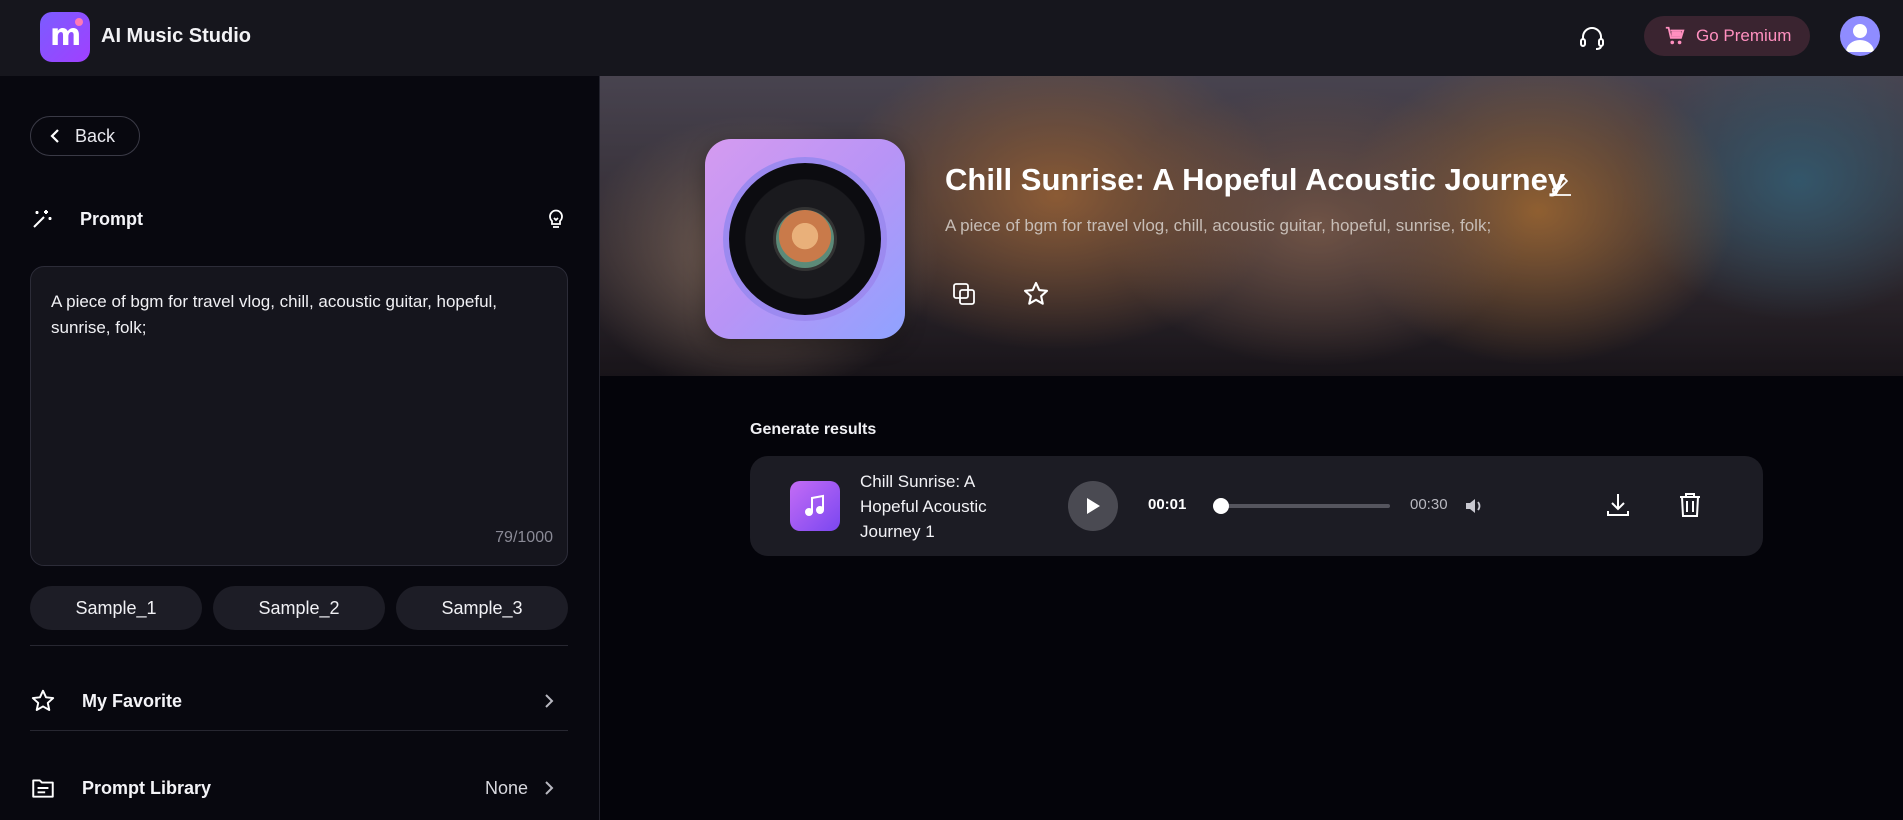 The image size is (1903, 820). I want to click on volume-icon, so click(1474, 506).